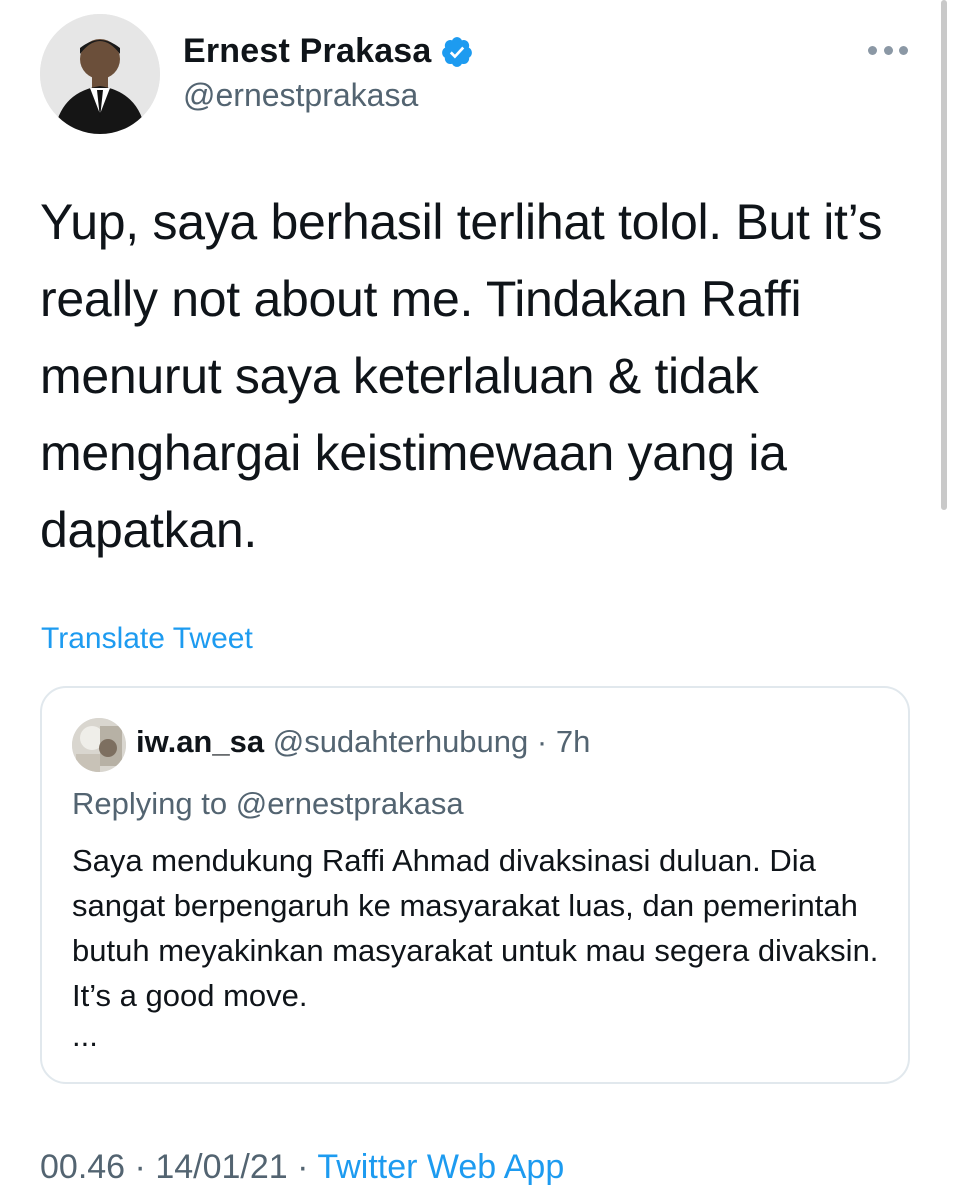  Describe the element at coordinates (440, 1167) in the screenshot. I see `tweet-source-link: Twitter Web App` at that location.